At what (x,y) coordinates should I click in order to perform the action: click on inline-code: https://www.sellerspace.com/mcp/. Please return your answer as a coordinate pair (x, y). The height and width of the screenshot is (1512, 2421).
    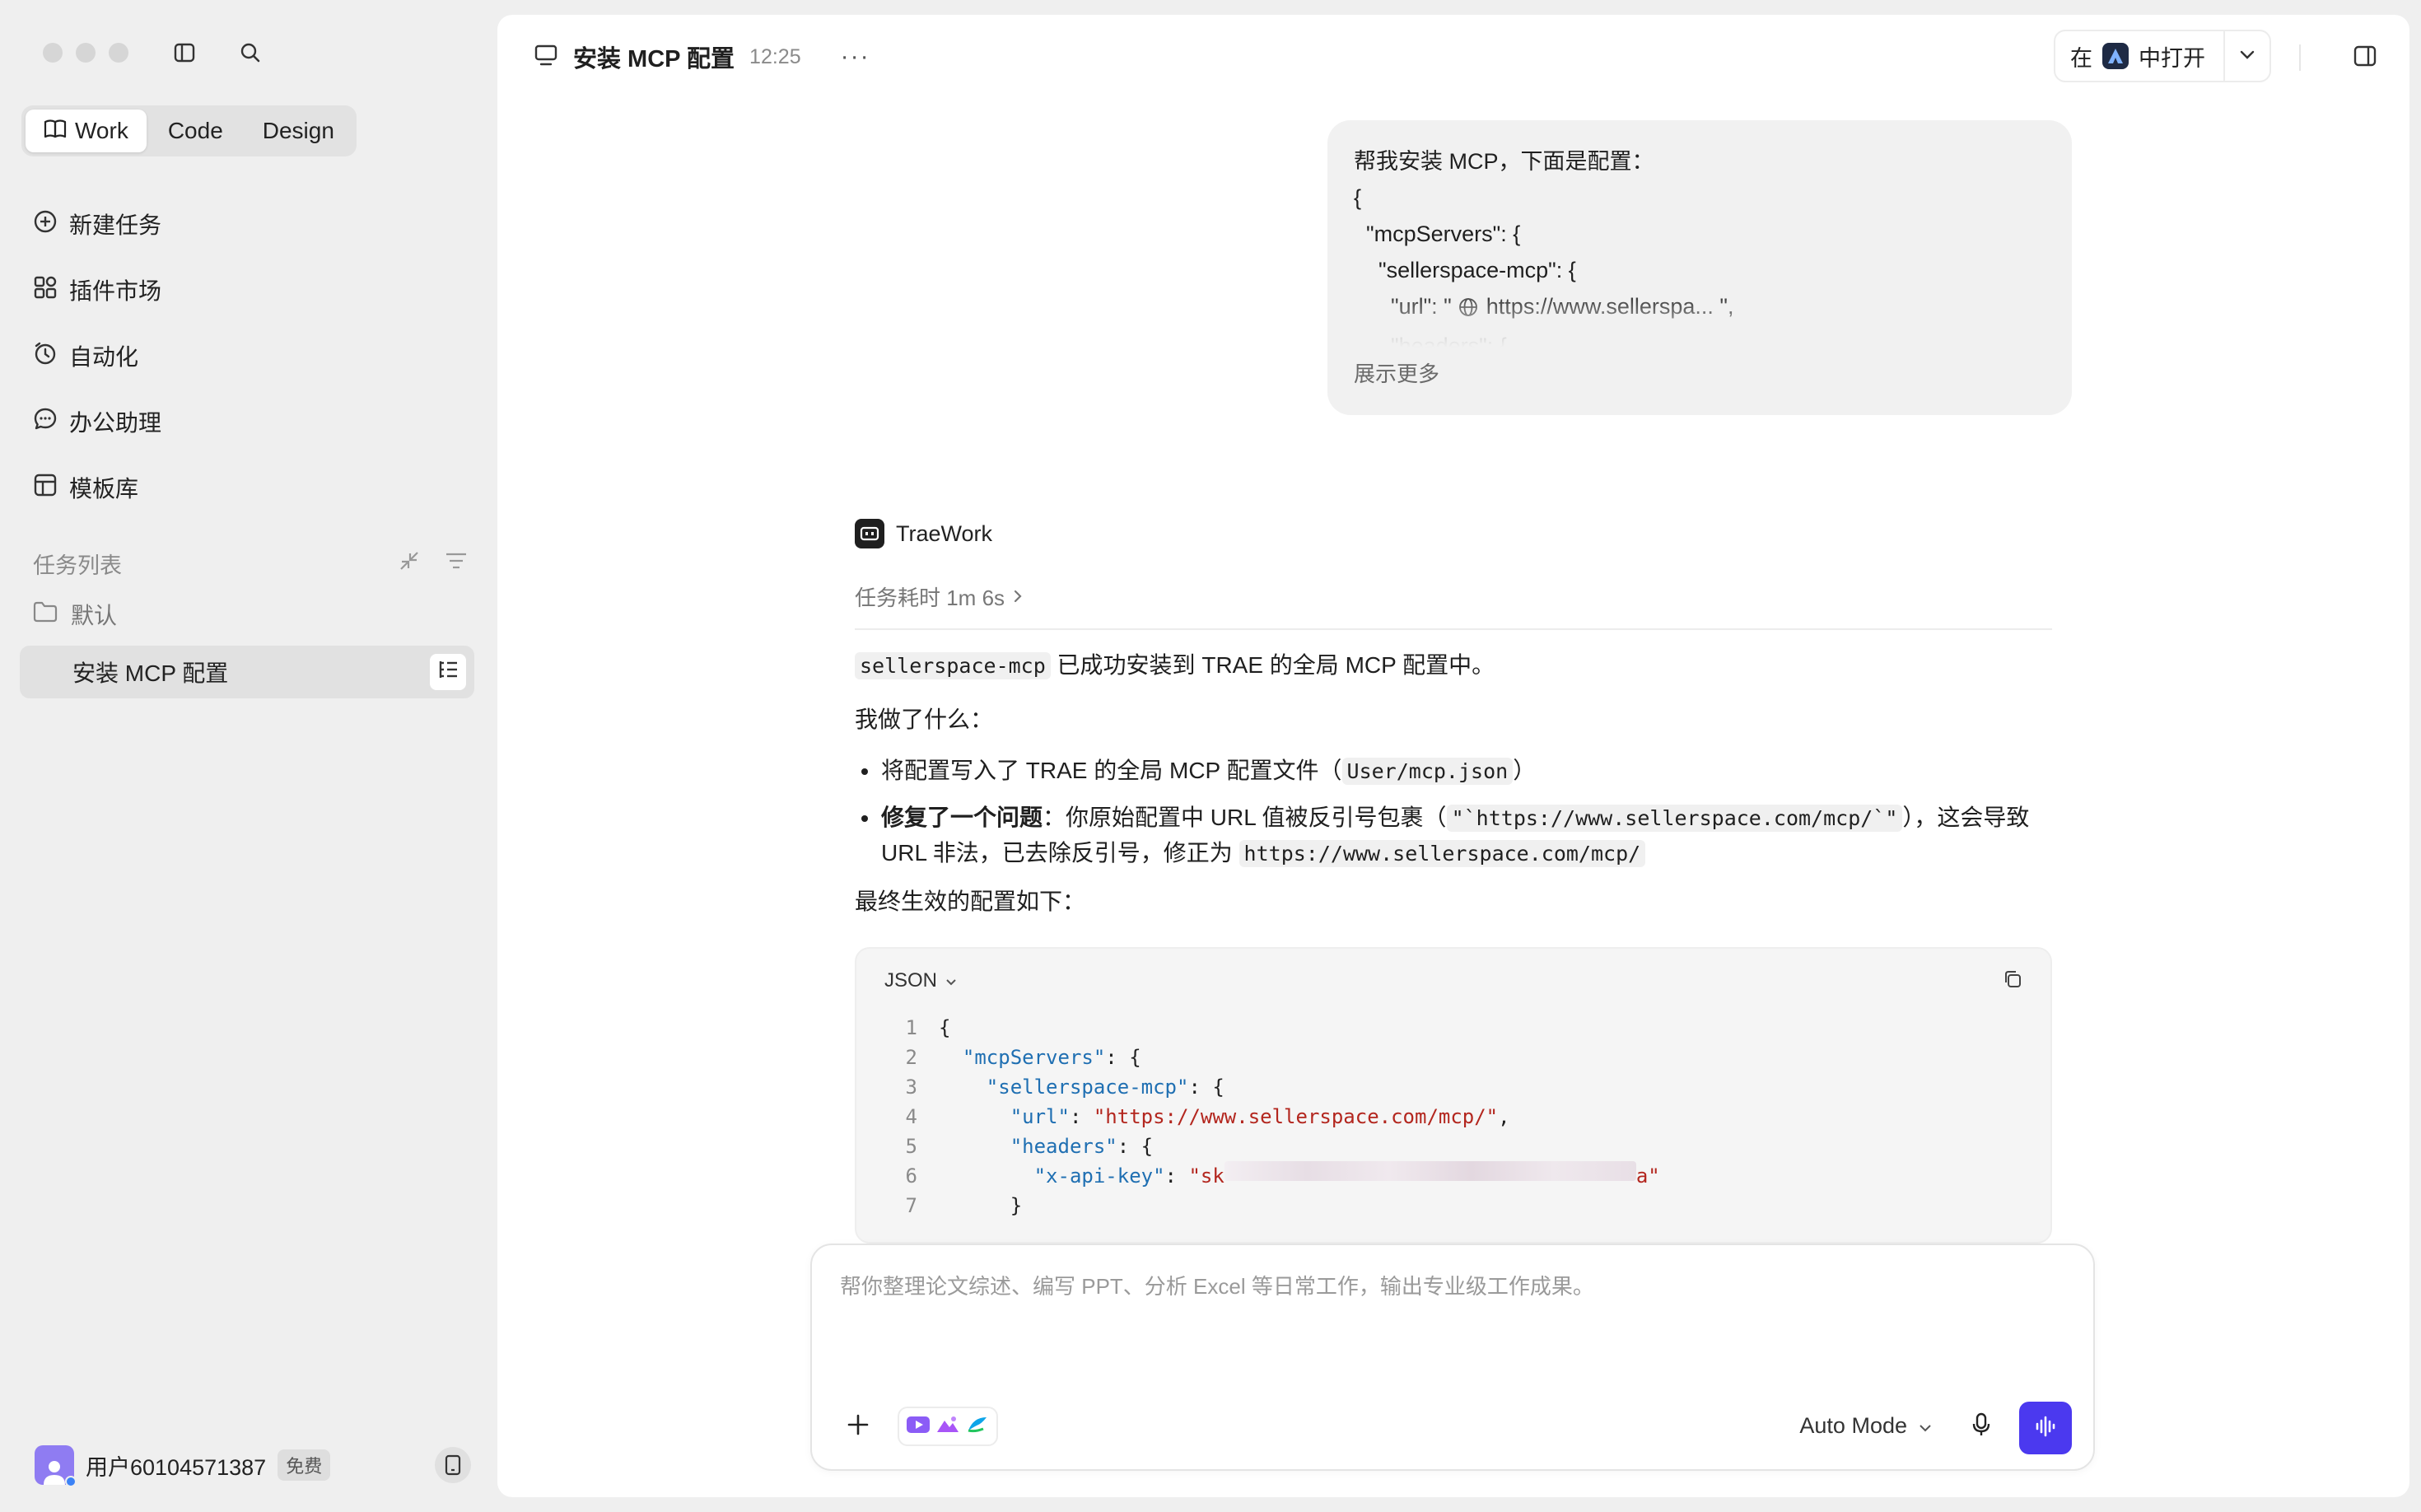
    Looking at the image, I should click on (1442, 853).